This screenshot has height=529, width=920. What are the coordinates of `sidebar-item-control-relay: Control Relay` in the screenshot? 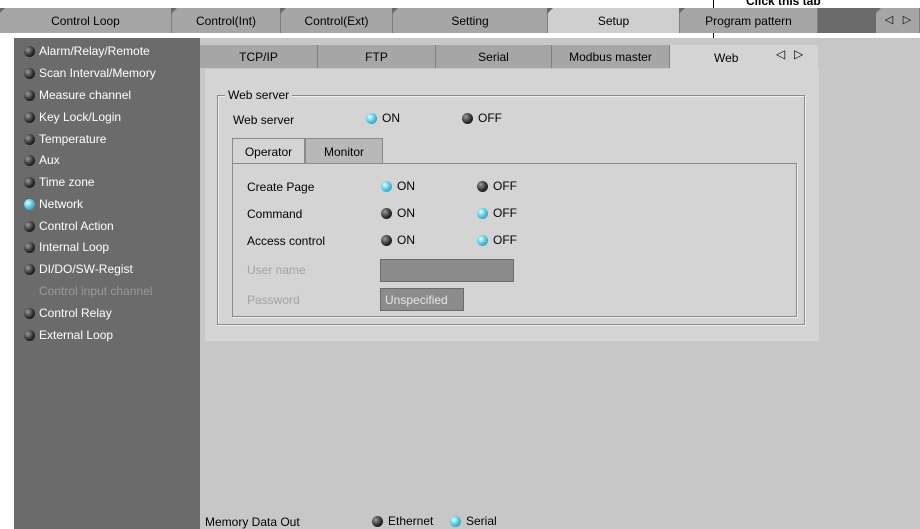 It's located at (68, 313).